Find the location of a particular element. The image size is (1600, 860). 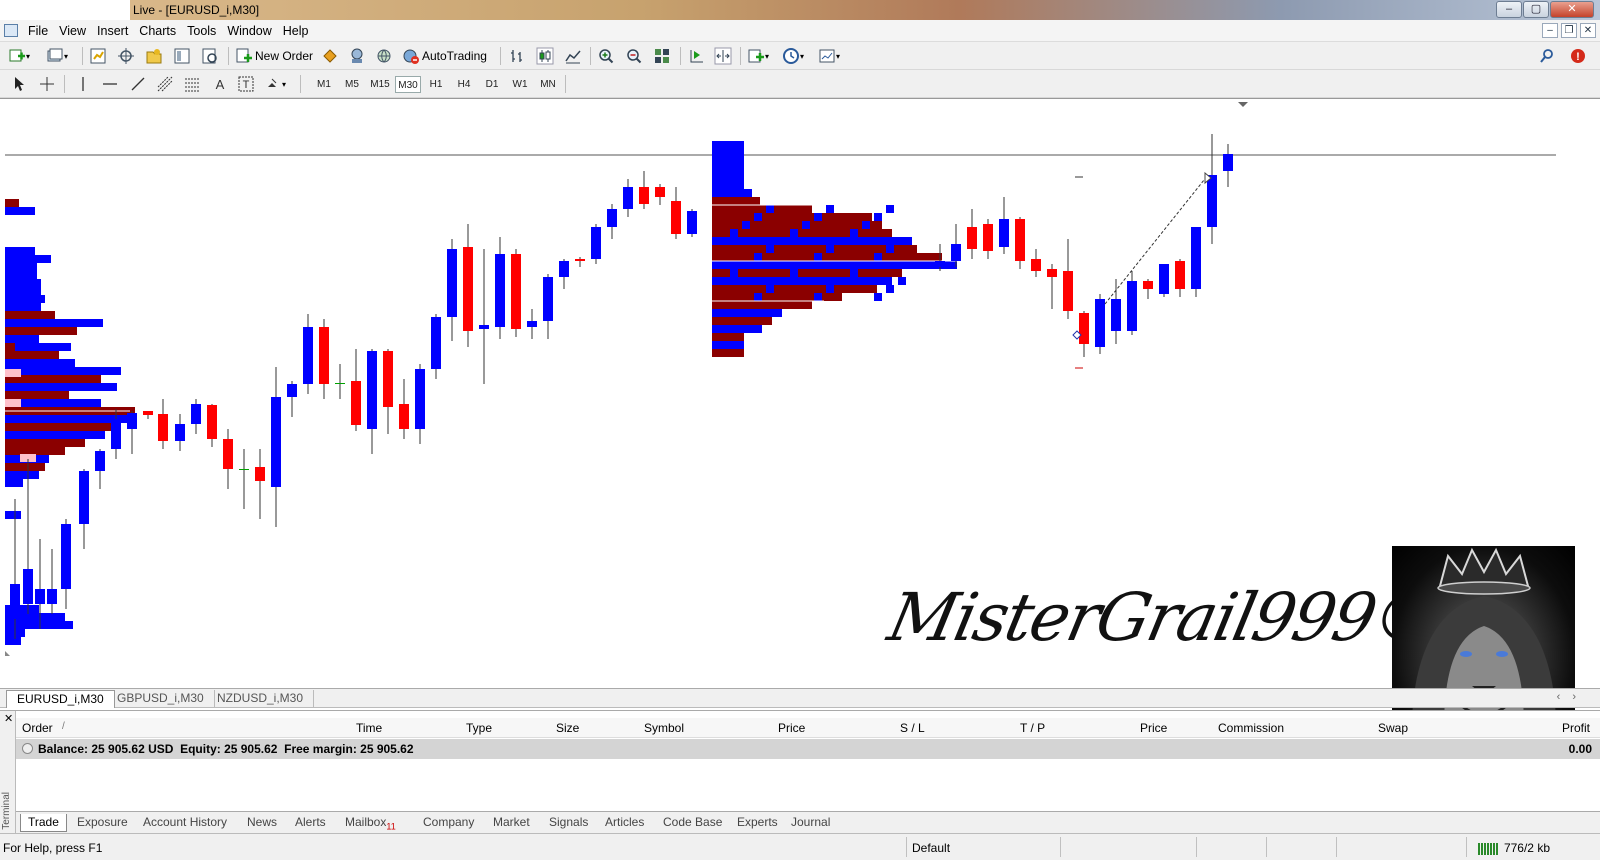

text-label-button: T is located at coordinates (246, 84).